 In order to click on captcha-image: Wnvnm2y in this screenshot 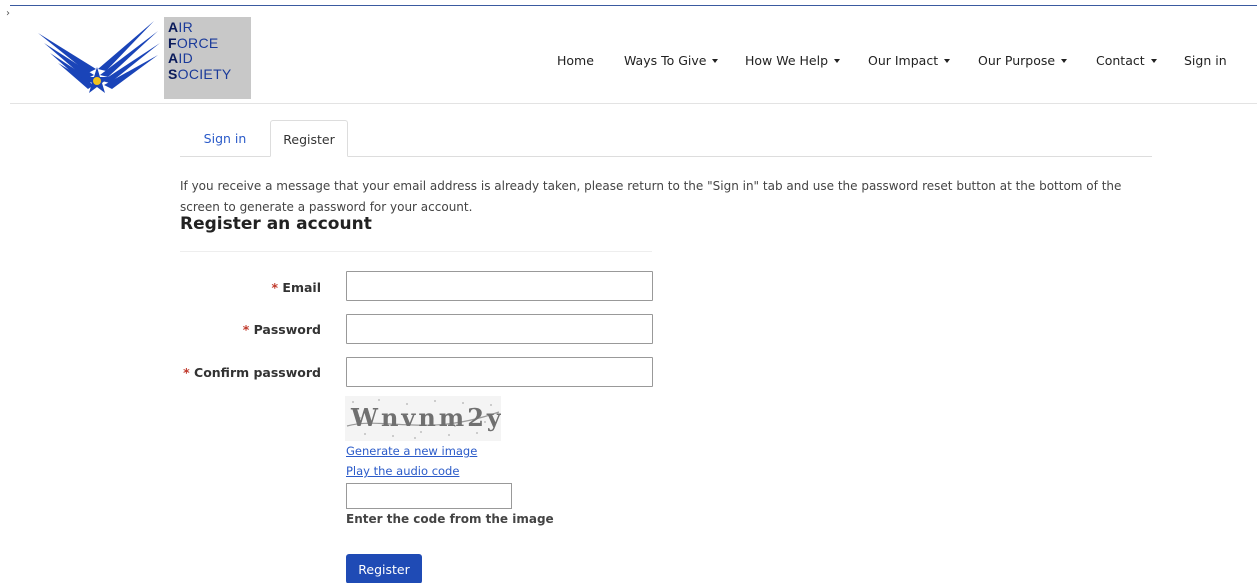, I will do `click(423, 418)`.